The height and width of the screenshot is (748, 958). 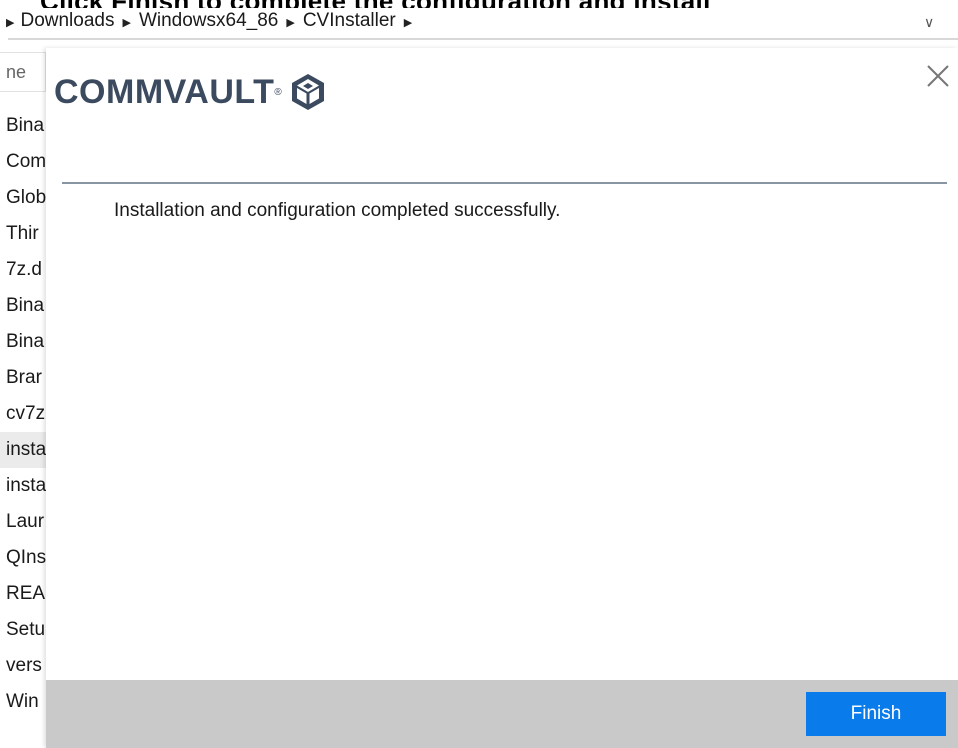 What do you see at coordinates (23, 270) in the screenshot?
I see `list-item: 7z.d` at bounding box center [23, 270].